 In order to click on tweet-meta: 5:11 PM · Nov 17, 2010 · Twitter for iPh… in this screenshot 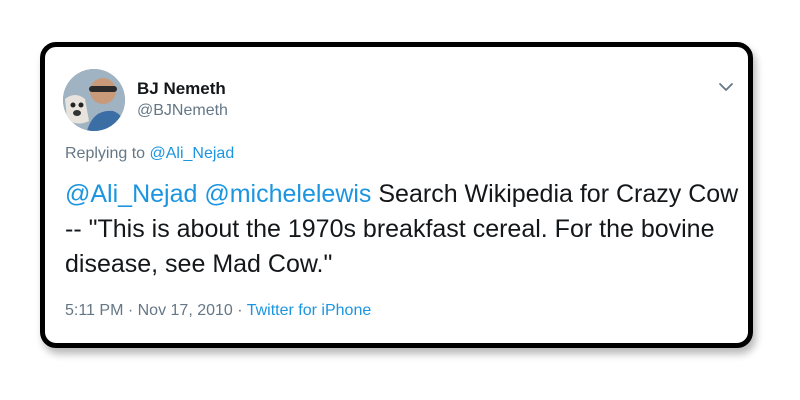, I will do `click(218, 311)`.